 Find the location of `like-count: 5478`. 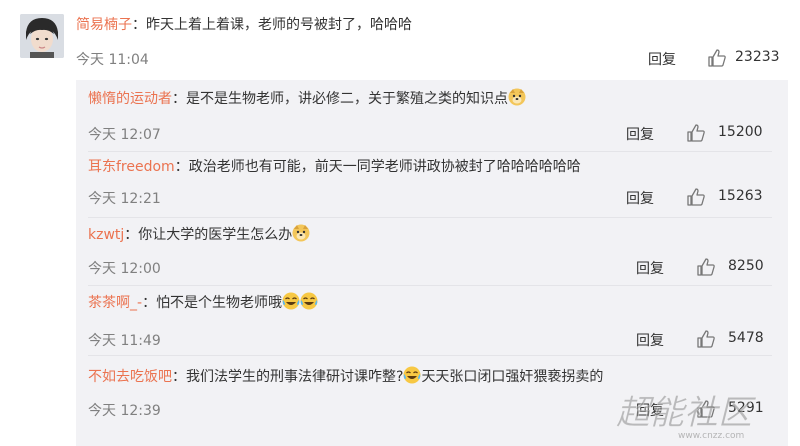

like-count: 5478 is located at coordinates (746, 338).